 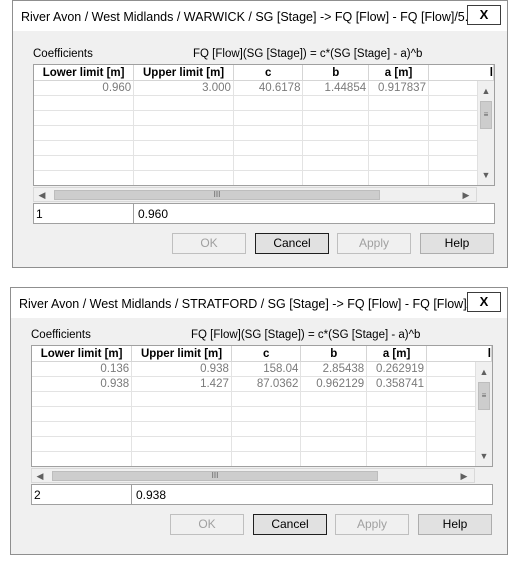 What do you see at coordinates (334, 369) in the screenshot?
I see `cell-b: 2.85438` at bounding box center [334, 369].